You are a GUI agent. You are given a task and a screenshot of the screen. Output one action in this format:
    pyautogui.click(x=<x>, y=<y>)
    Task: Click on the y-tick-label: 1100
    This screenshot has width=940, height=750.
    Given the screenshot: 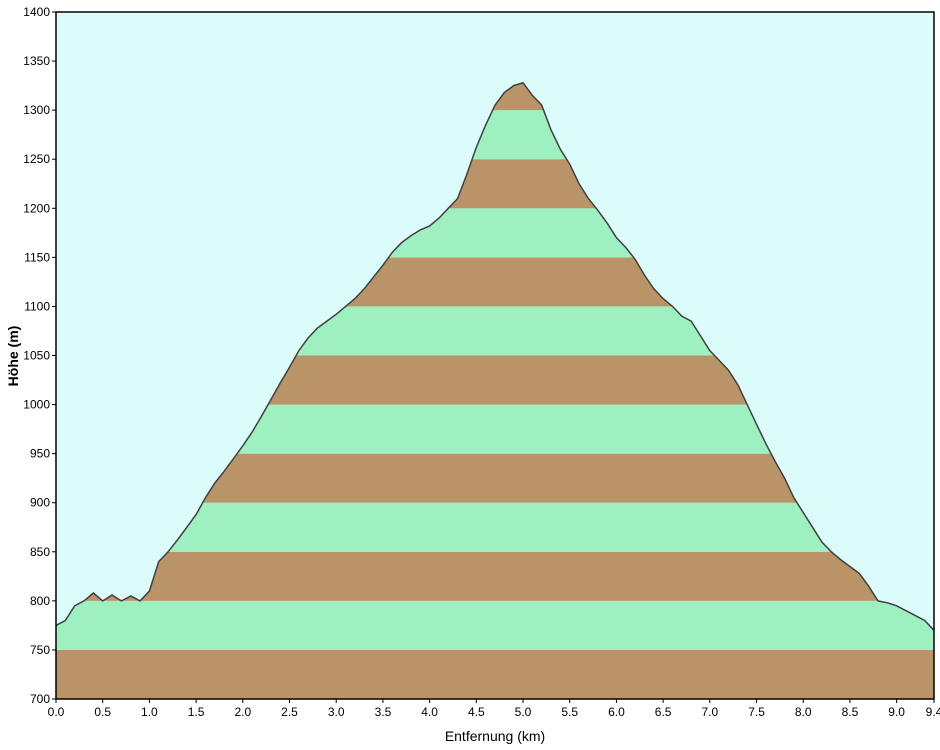 What is the action you would take?
    pyautogui.click(x=37, y=306)
    